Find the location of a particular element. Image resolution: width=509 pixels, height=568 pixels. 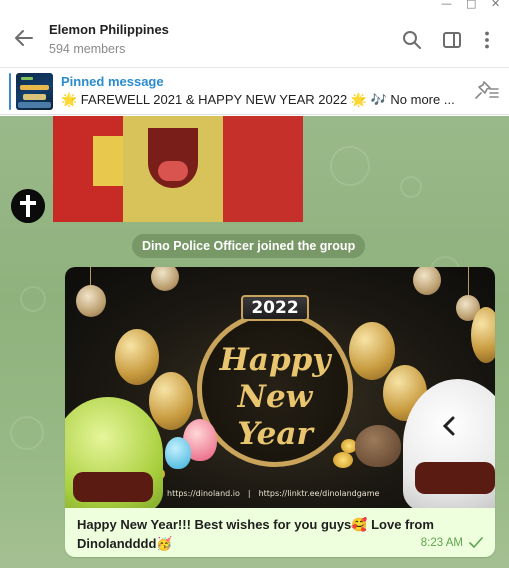

sidebar-toggle-icon is located at coordinates (452, 40).